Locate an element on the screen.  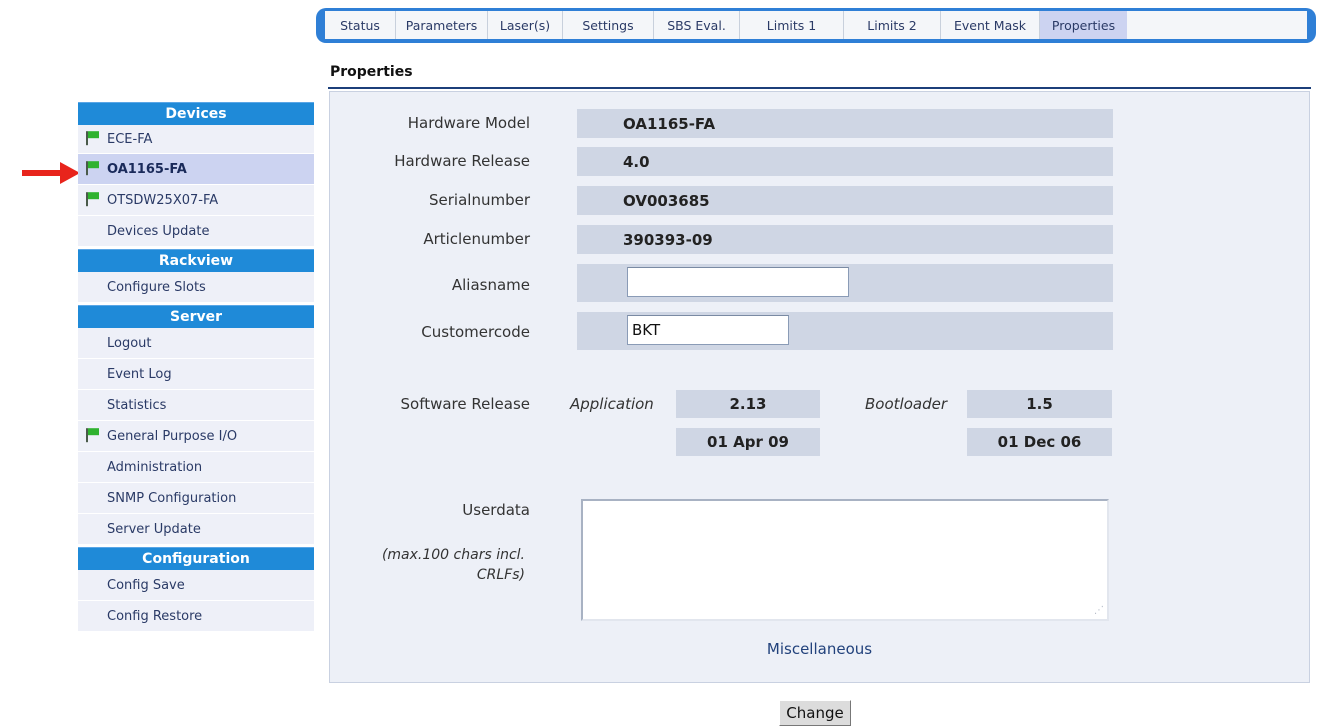
bootloader-version: 1.5 is located at coordinates (1039, 404).